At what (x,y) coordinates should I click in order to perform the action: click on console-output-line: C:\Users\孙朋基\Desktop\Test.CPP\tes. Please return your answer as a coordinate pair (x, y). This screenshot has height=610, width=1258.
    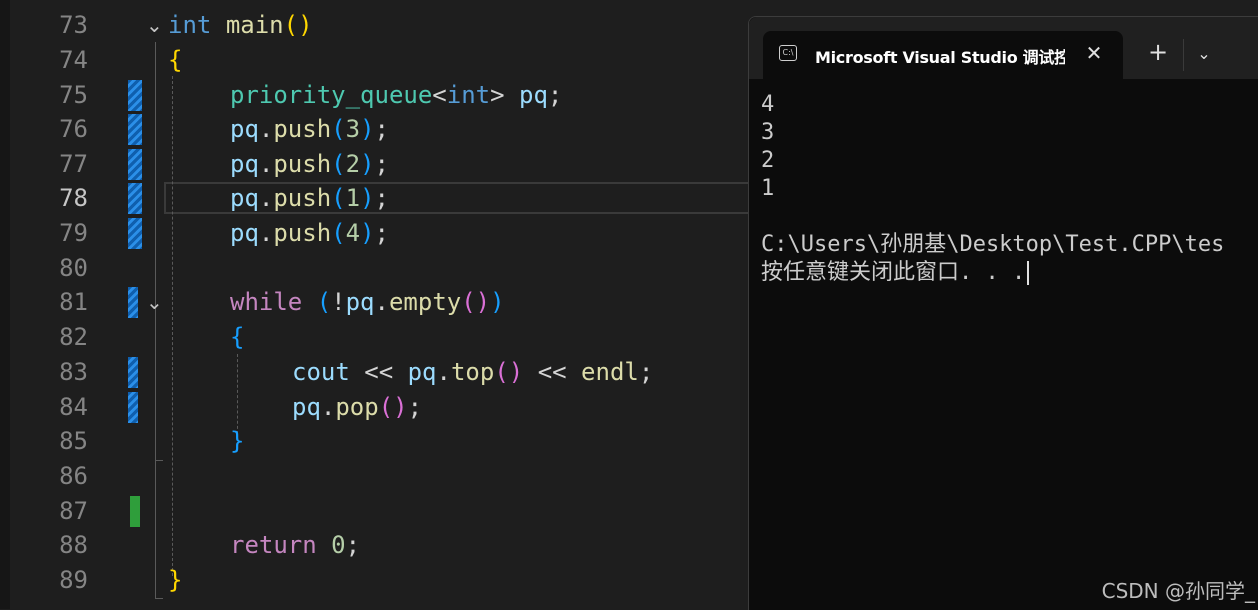
    Looking at the image, I should click on (993, 244).